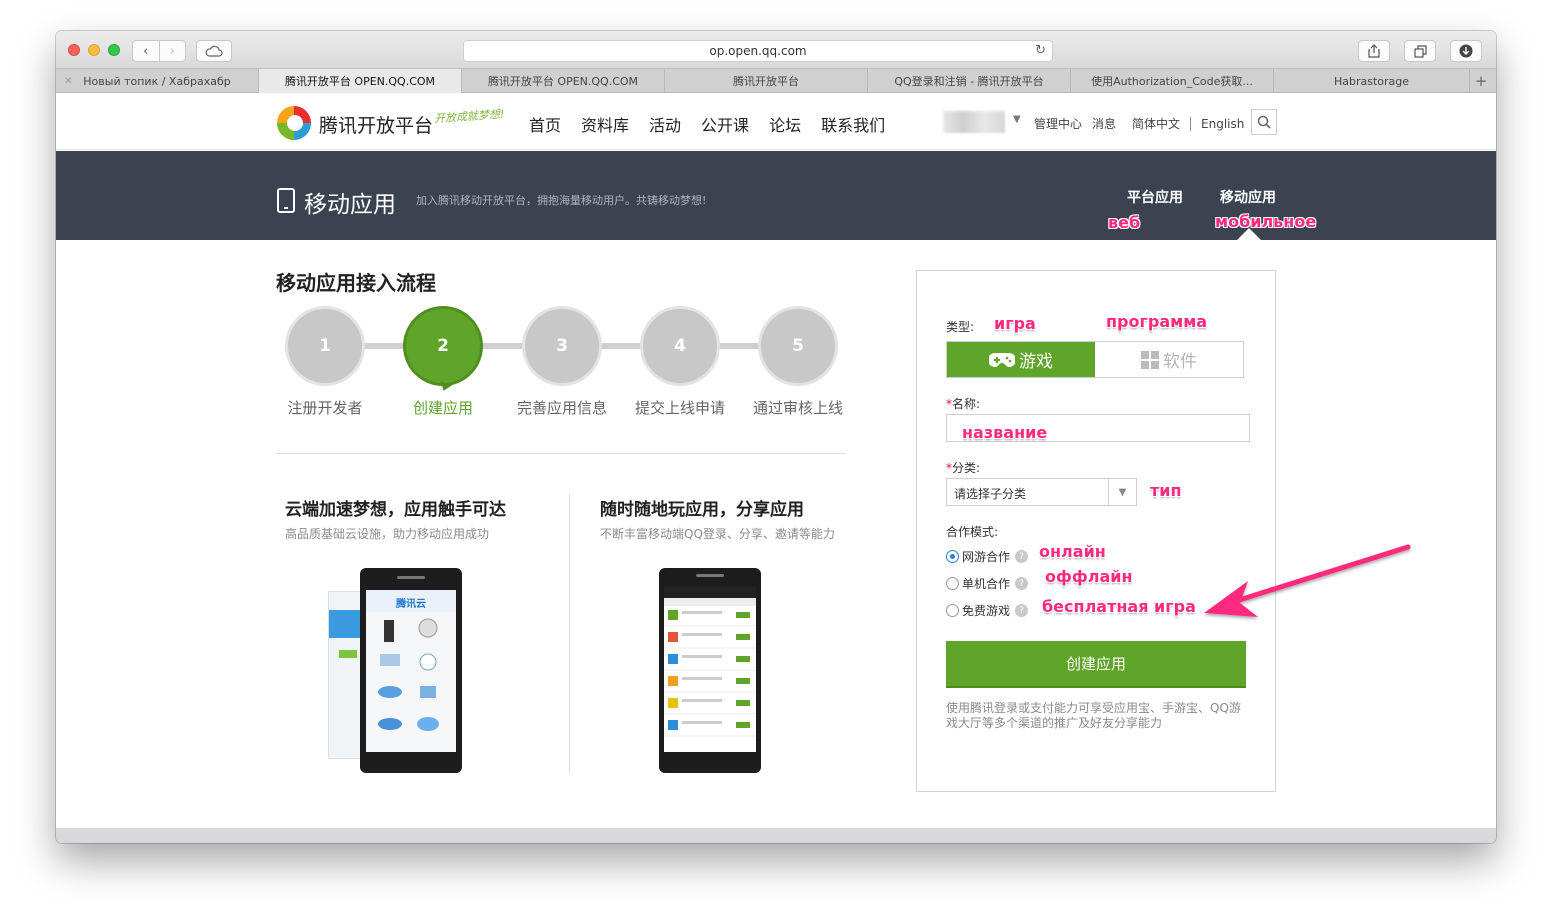 The image size is (1552, 924). What do you see at coordinates (1041, 492) in the screenshot?
I see `category-select: 请选择子分类 ▼` at bounding box center [1041, 492].